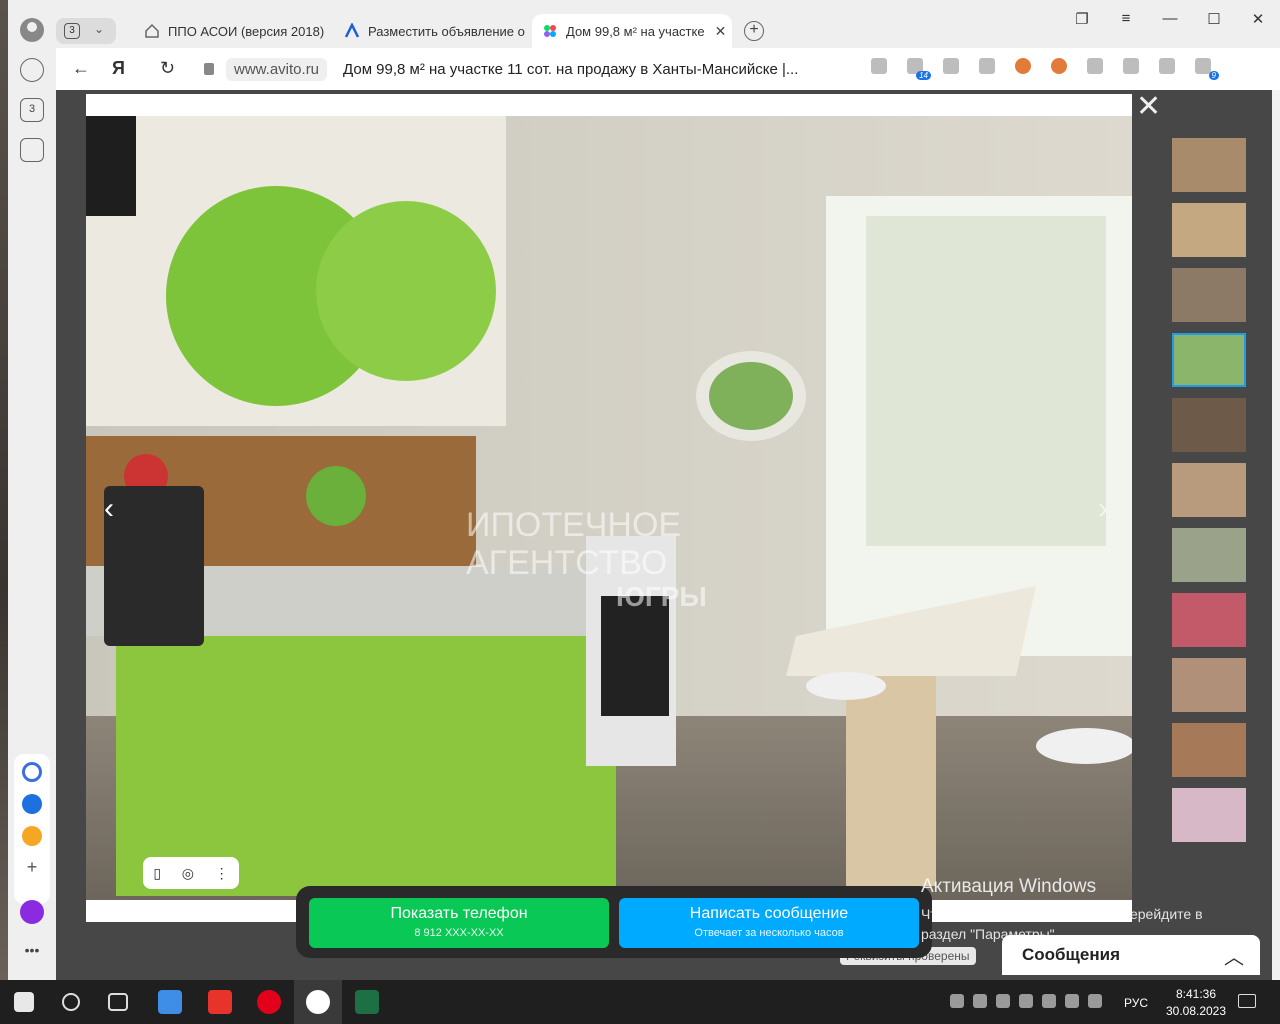 The image size is (1280, 1024). What do you see at coordinates (209, 69) in the screenshot?
I see `lock-icon` at bounding box center [209, 69].